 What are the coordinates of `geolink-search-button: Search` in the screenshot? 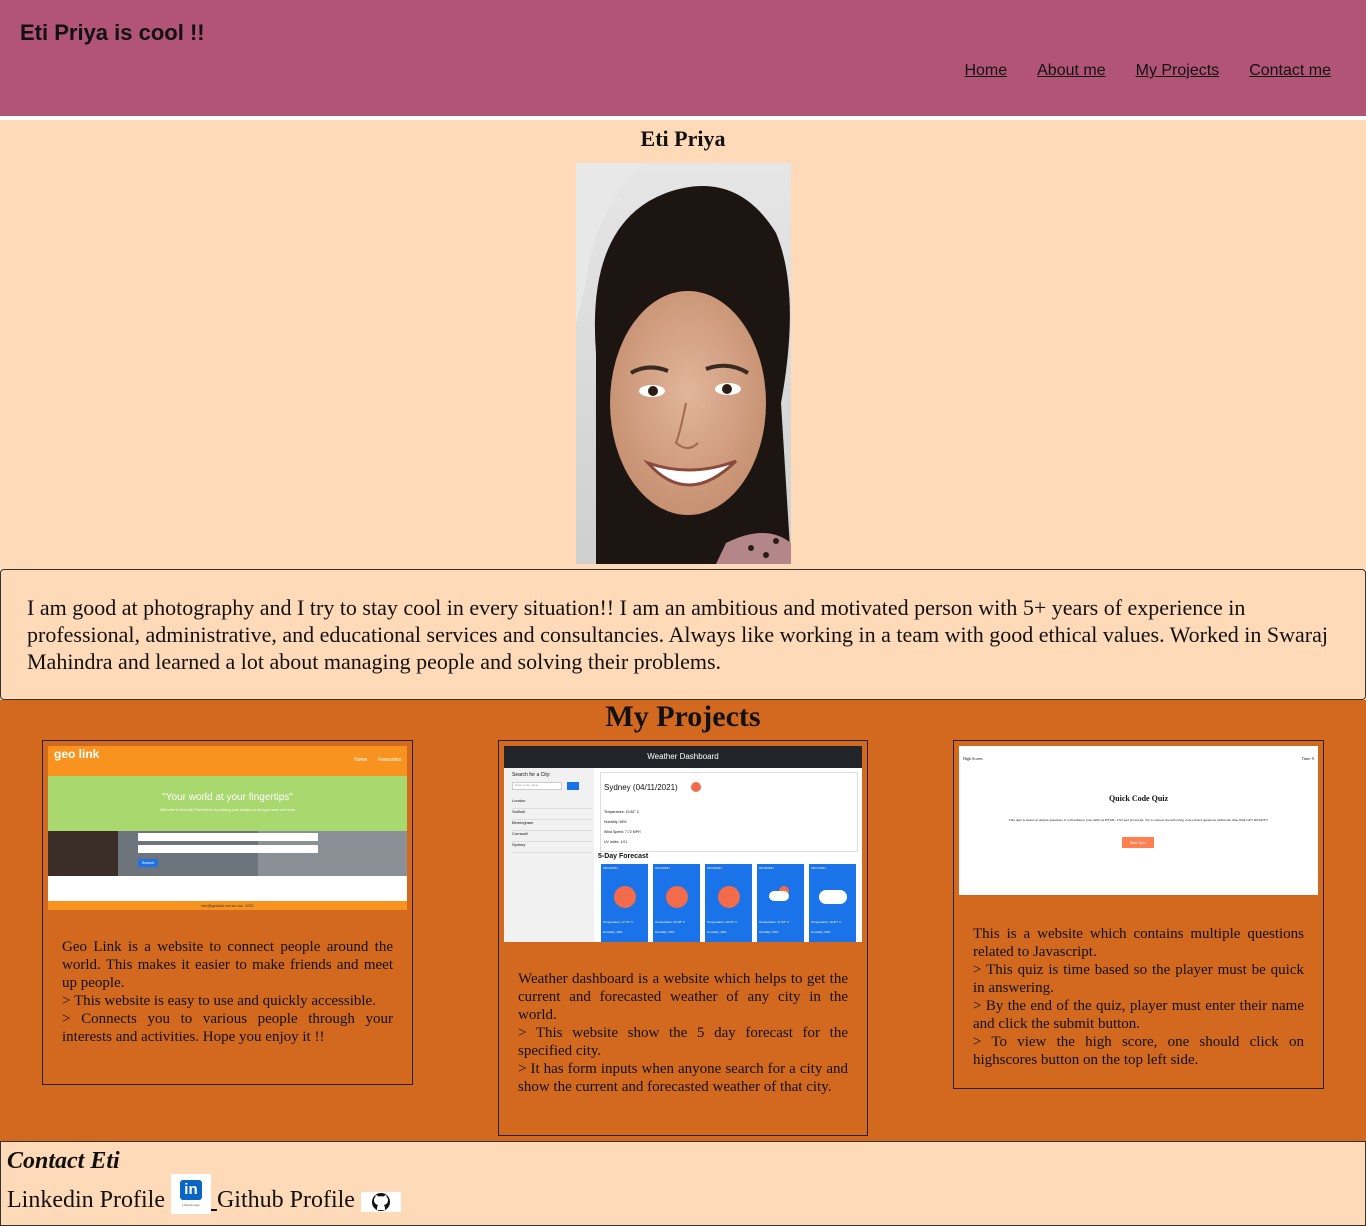 It's located at (148, 863).